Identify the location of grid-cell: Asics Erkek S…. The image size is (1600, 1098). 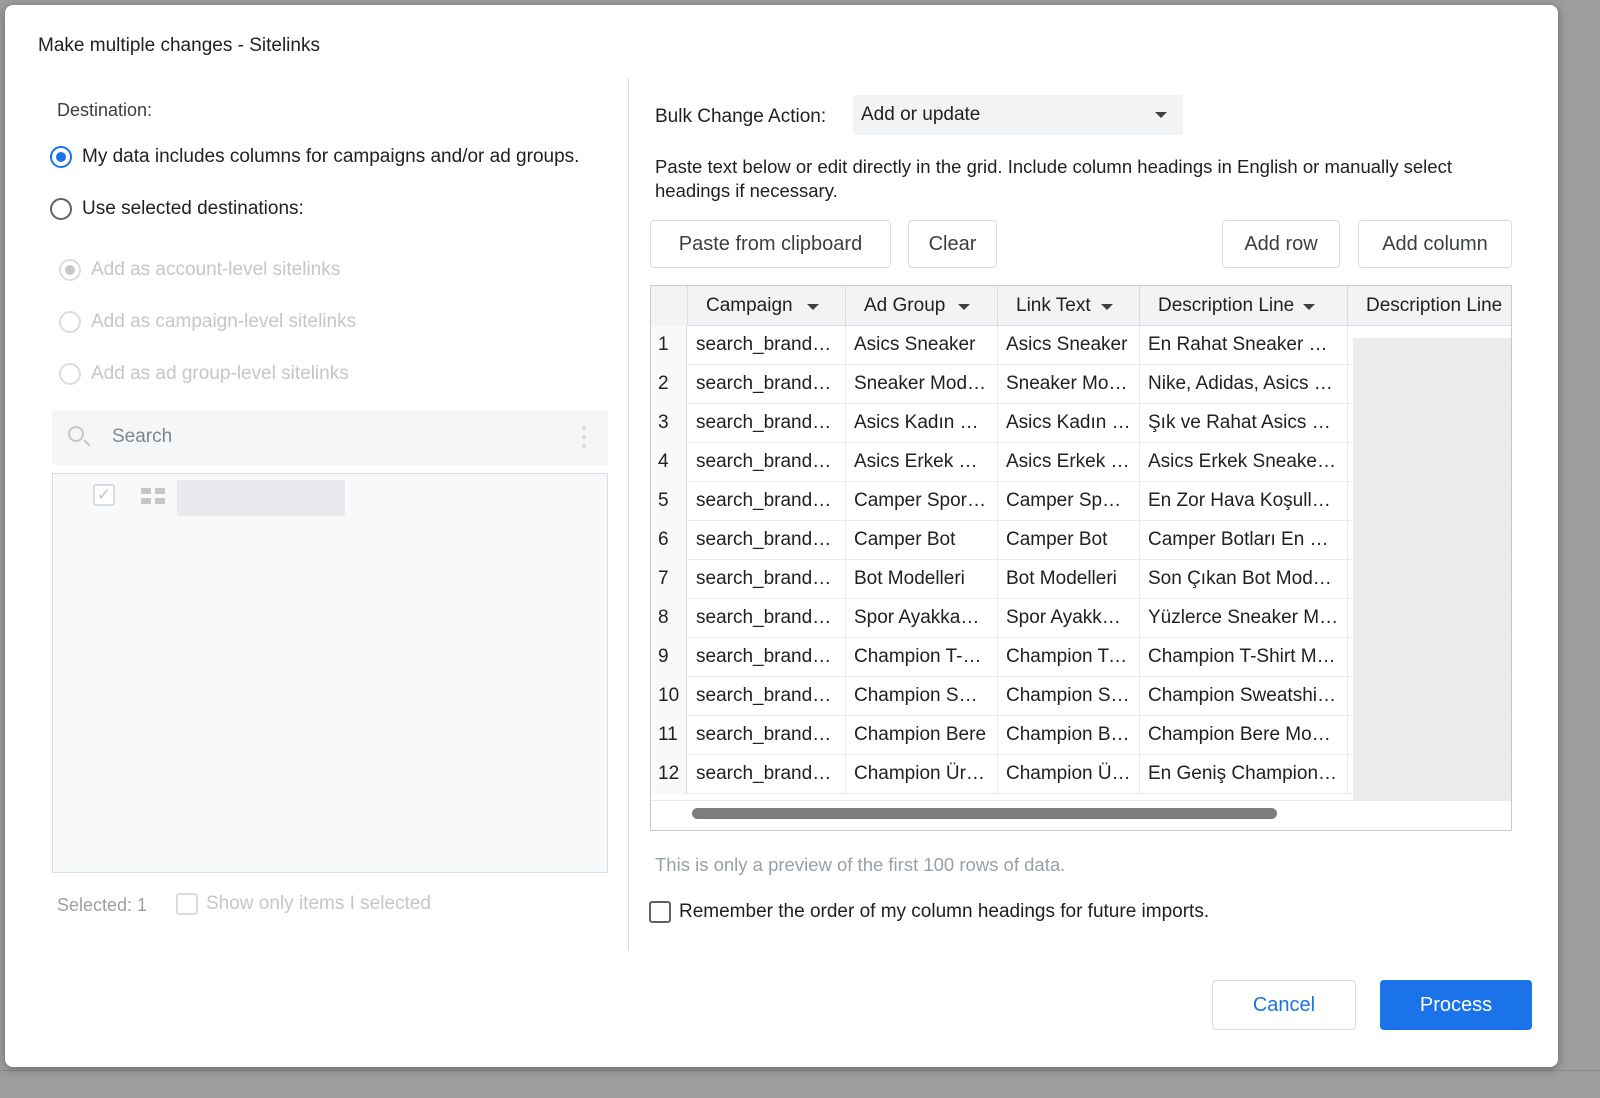
(922, 462).